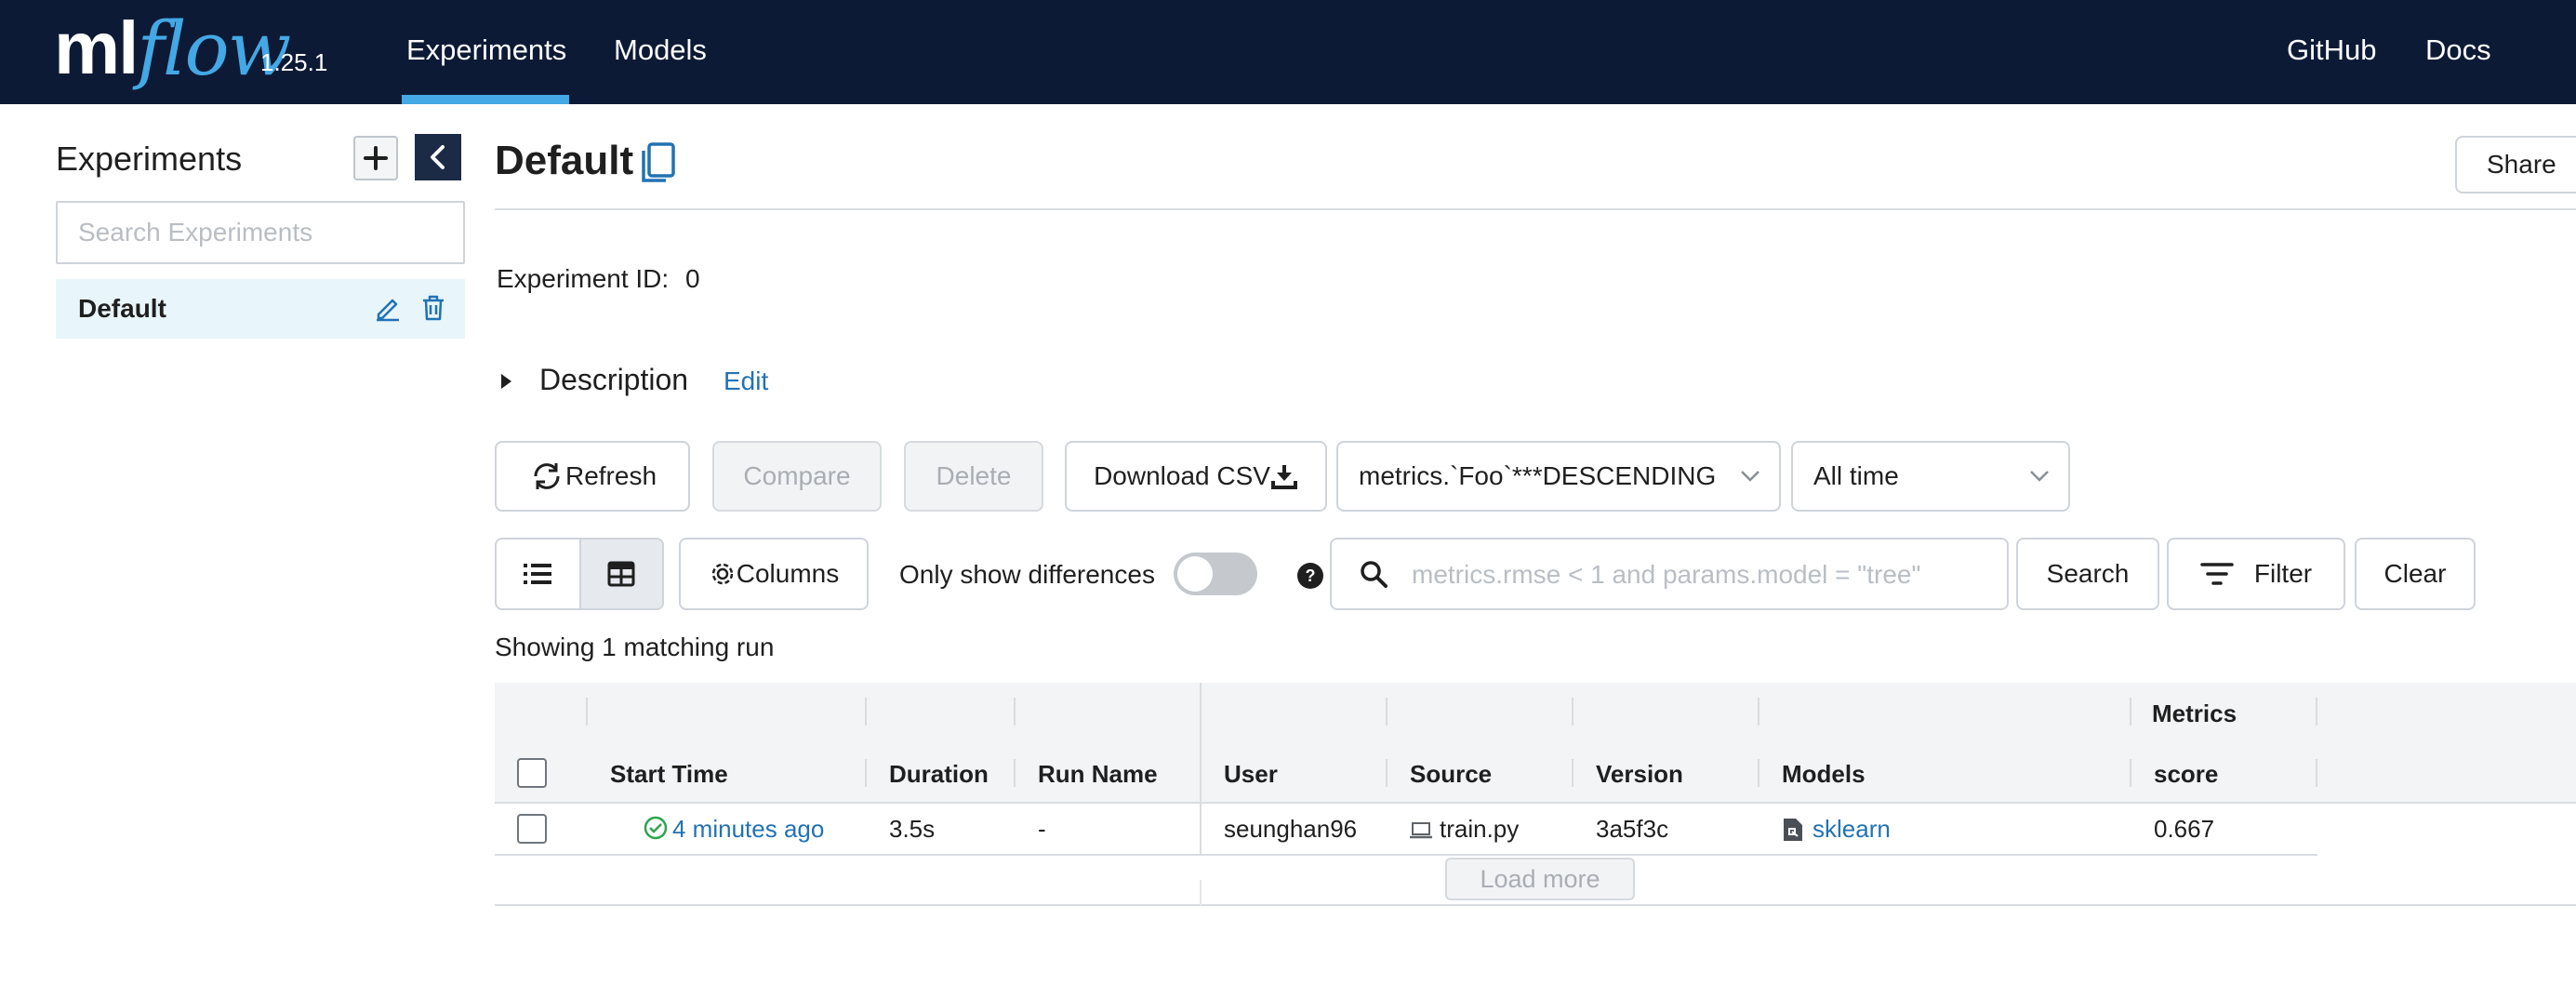 This screenshot has width=2576, height=999. Describe the element at coordinates (746, 381) in the screenshot. I see `description-edit-link: Edit` at that location.